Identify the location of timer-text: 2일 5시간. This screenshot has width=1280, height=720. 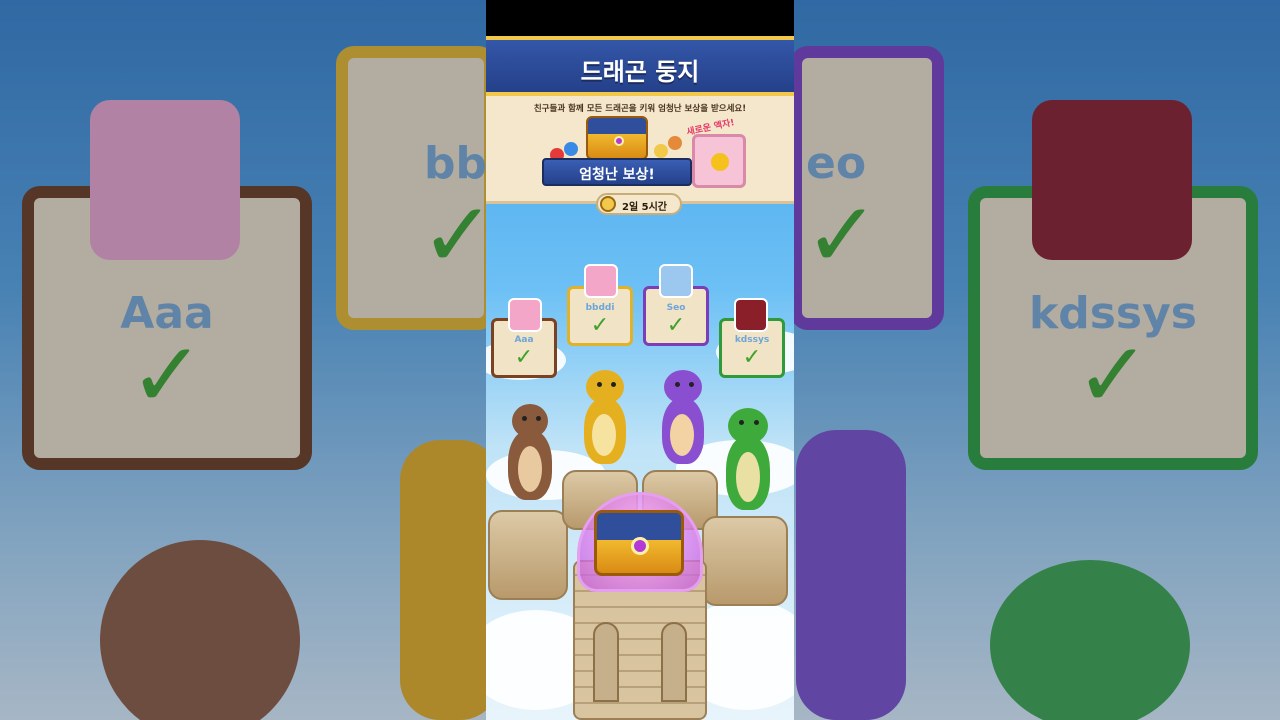
(644, 207).